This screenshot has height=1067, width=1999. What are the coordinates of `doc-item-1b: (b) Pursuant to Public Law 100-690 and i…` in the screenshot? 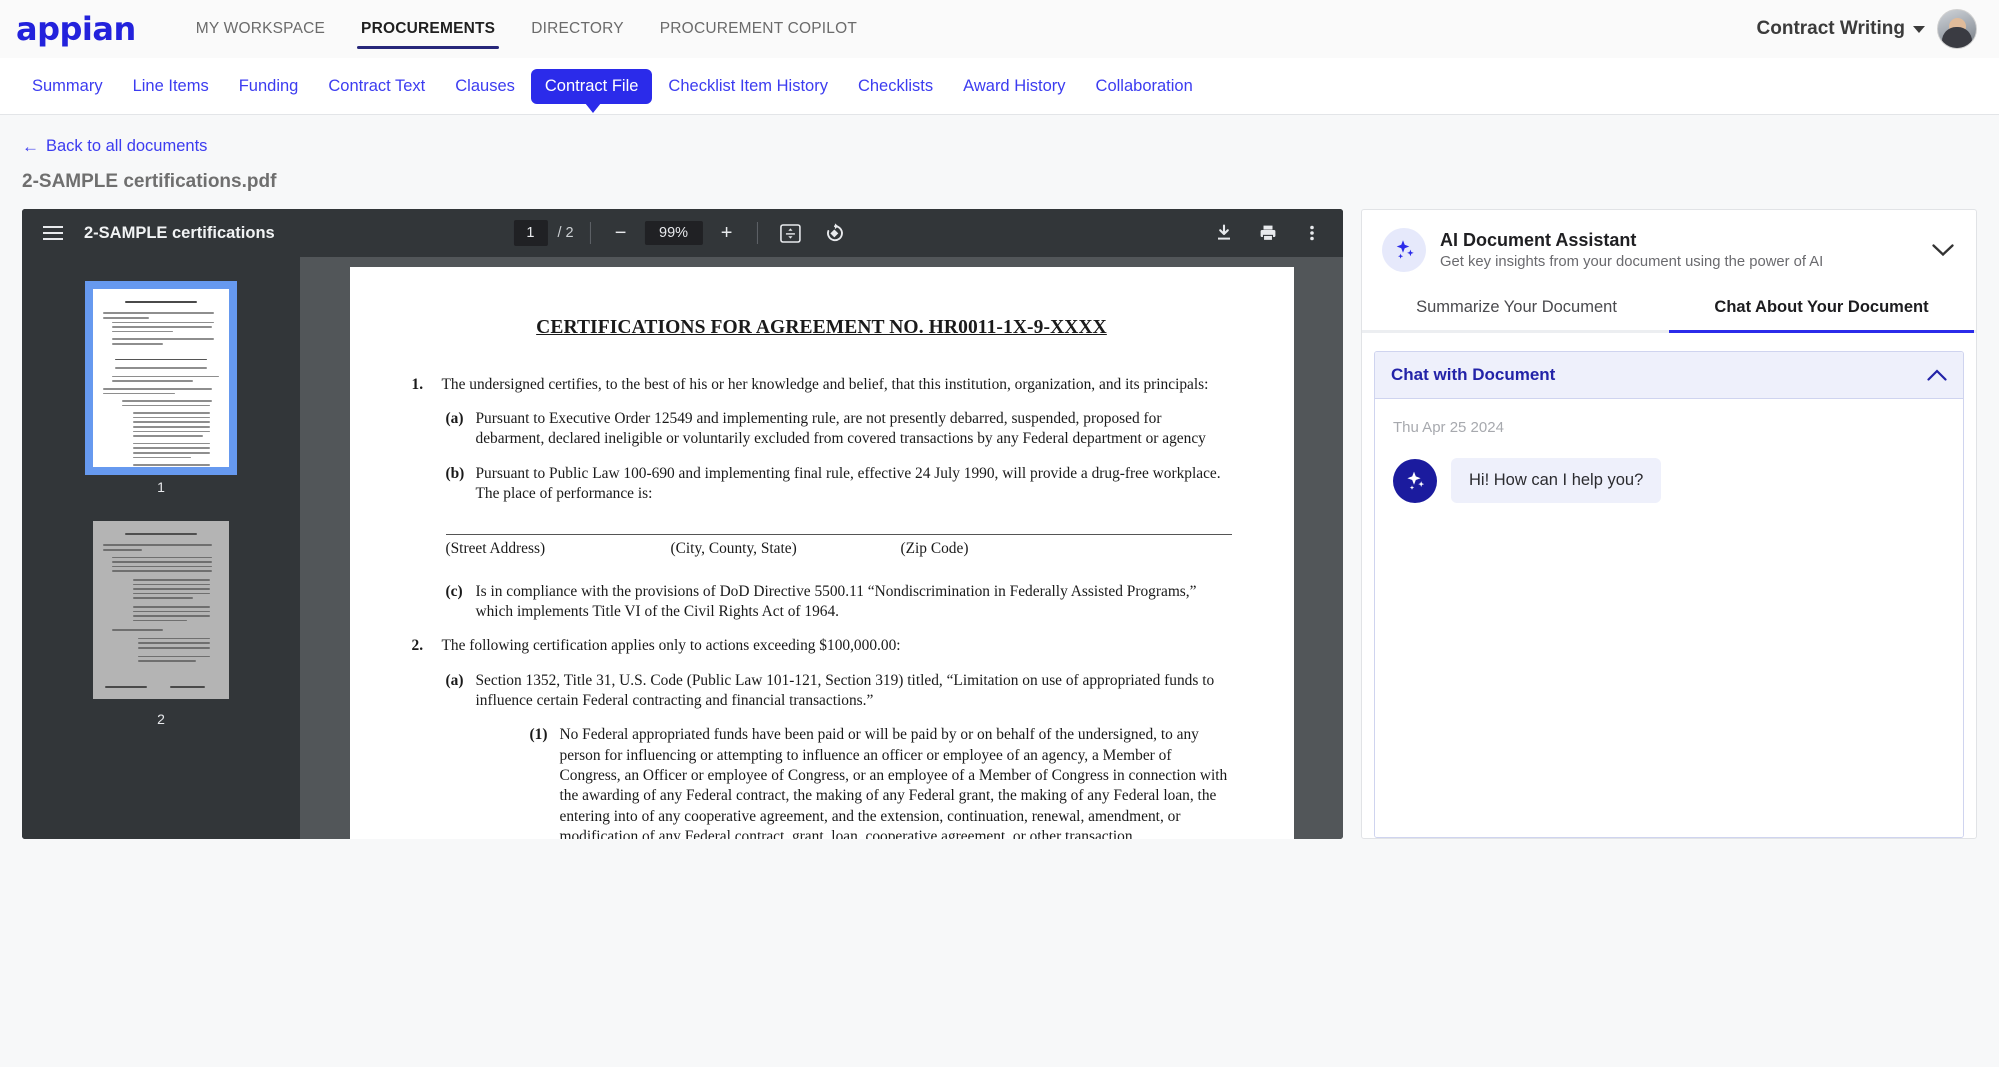 It's located at (839, 484).